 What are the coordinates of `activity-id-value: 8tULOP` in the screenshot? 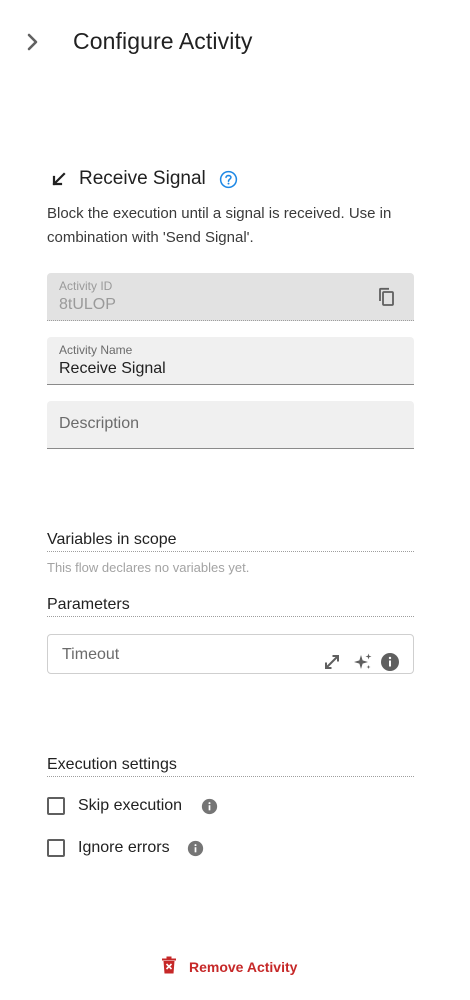 It's located at (87, 304).